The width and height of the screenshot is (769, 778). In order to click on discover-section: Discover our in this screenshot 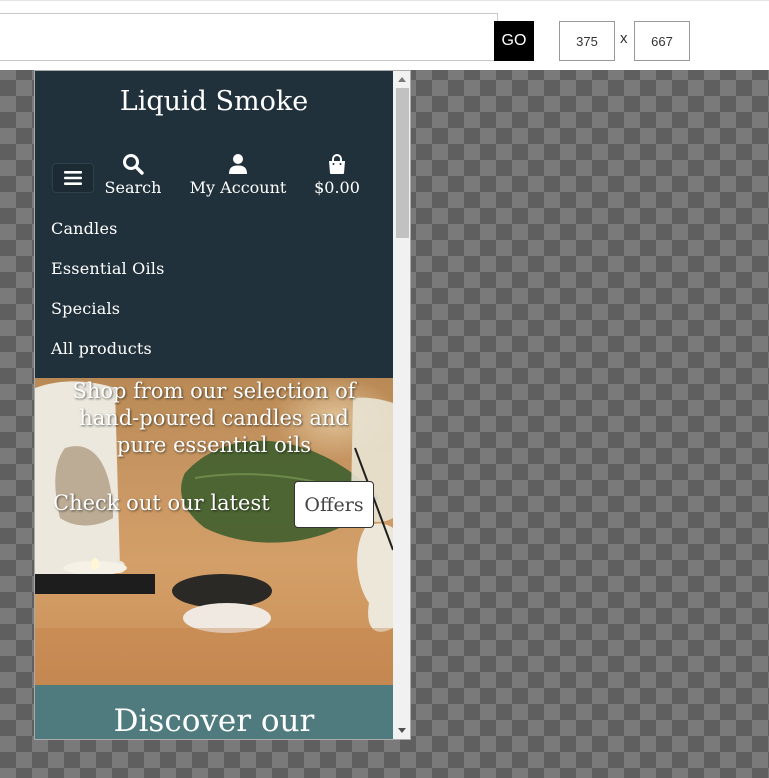, I will do `click(214, 712)`.